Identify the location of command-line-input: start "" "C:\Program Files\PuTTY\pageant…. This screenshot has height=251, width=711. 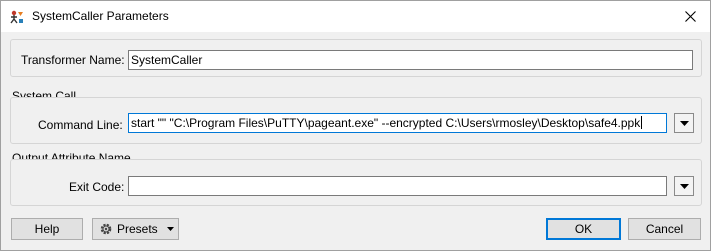
(397, 123).